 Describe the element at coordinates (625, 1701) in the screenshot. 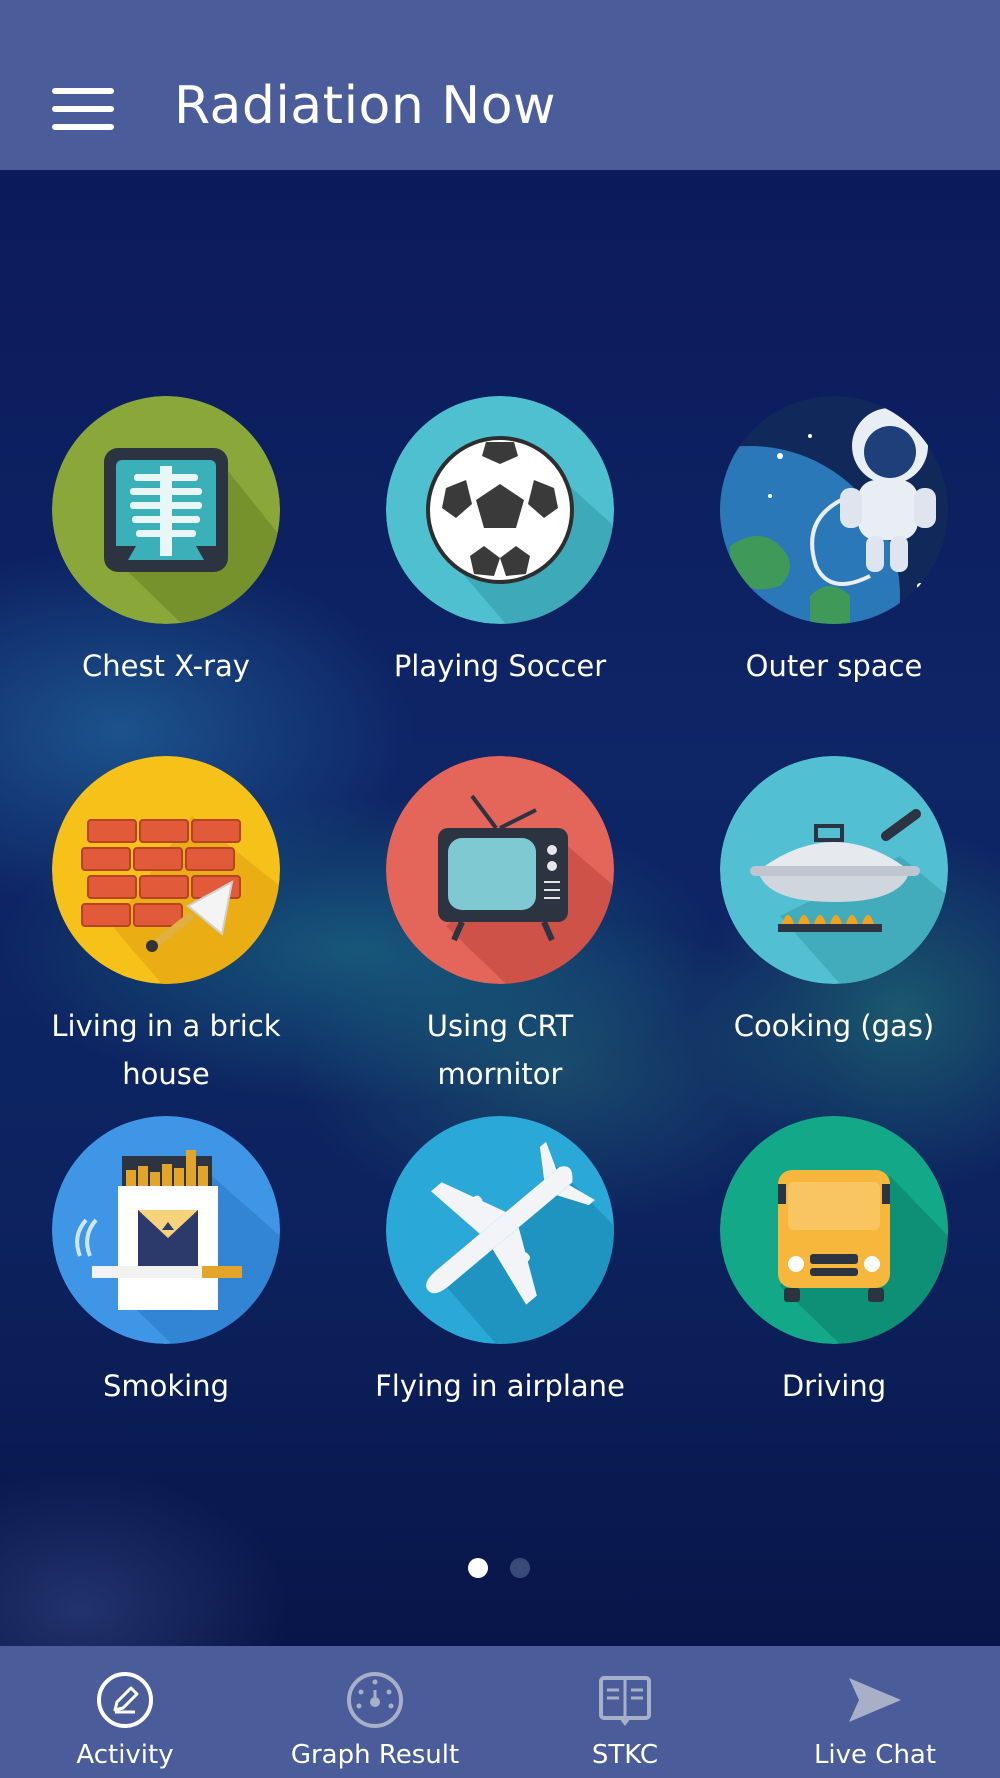

I see `book-icon` at that location.